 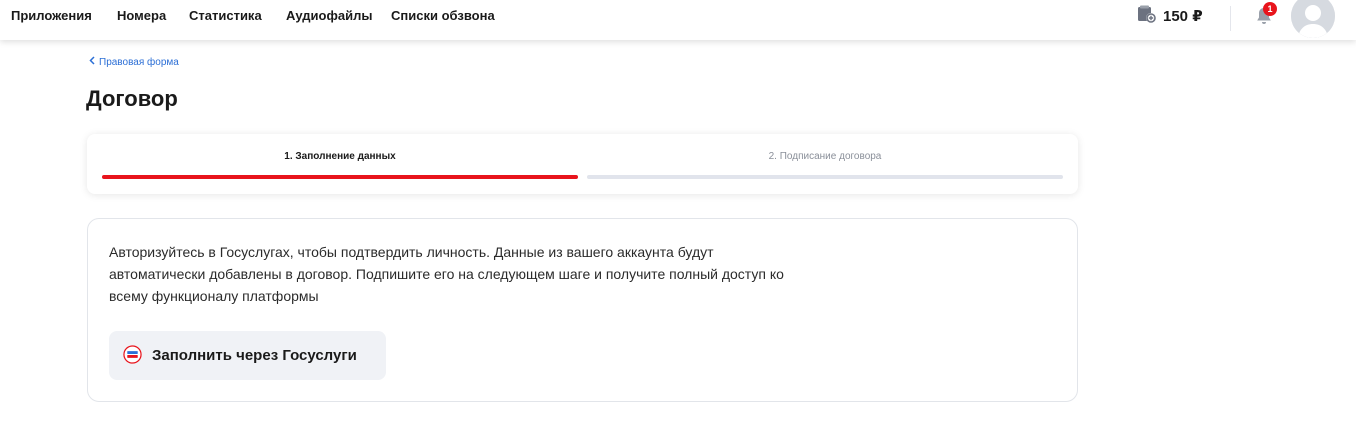 What do you see at coordinates (132, 355) in the screenshot?
I see `gosuslugi-icon` at bounding box center [132, 355].